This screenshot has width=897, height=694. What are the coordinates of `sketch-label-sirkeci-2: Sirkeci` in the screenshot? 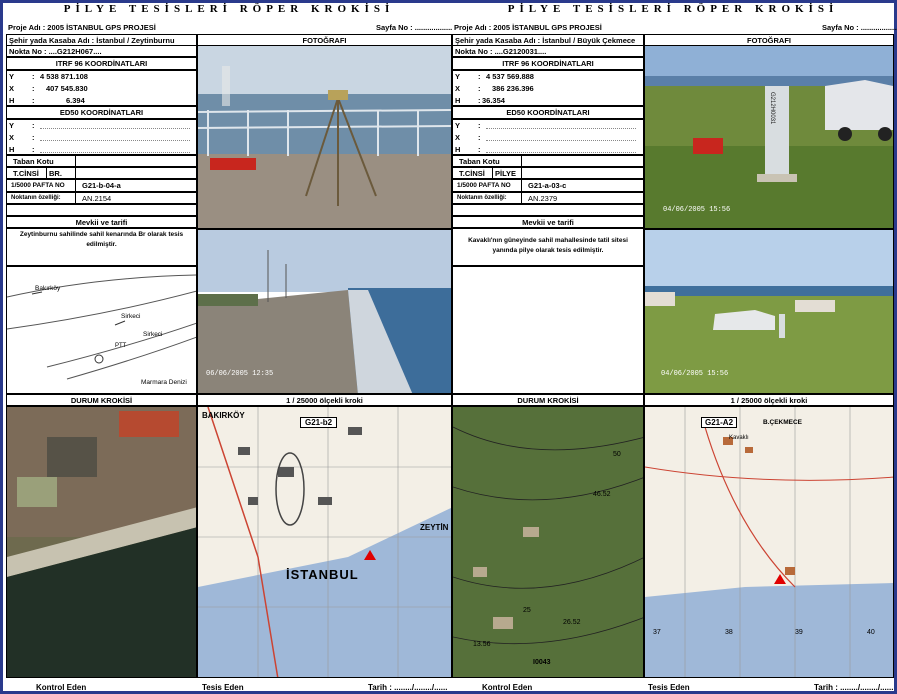 It's located at (153, 334).